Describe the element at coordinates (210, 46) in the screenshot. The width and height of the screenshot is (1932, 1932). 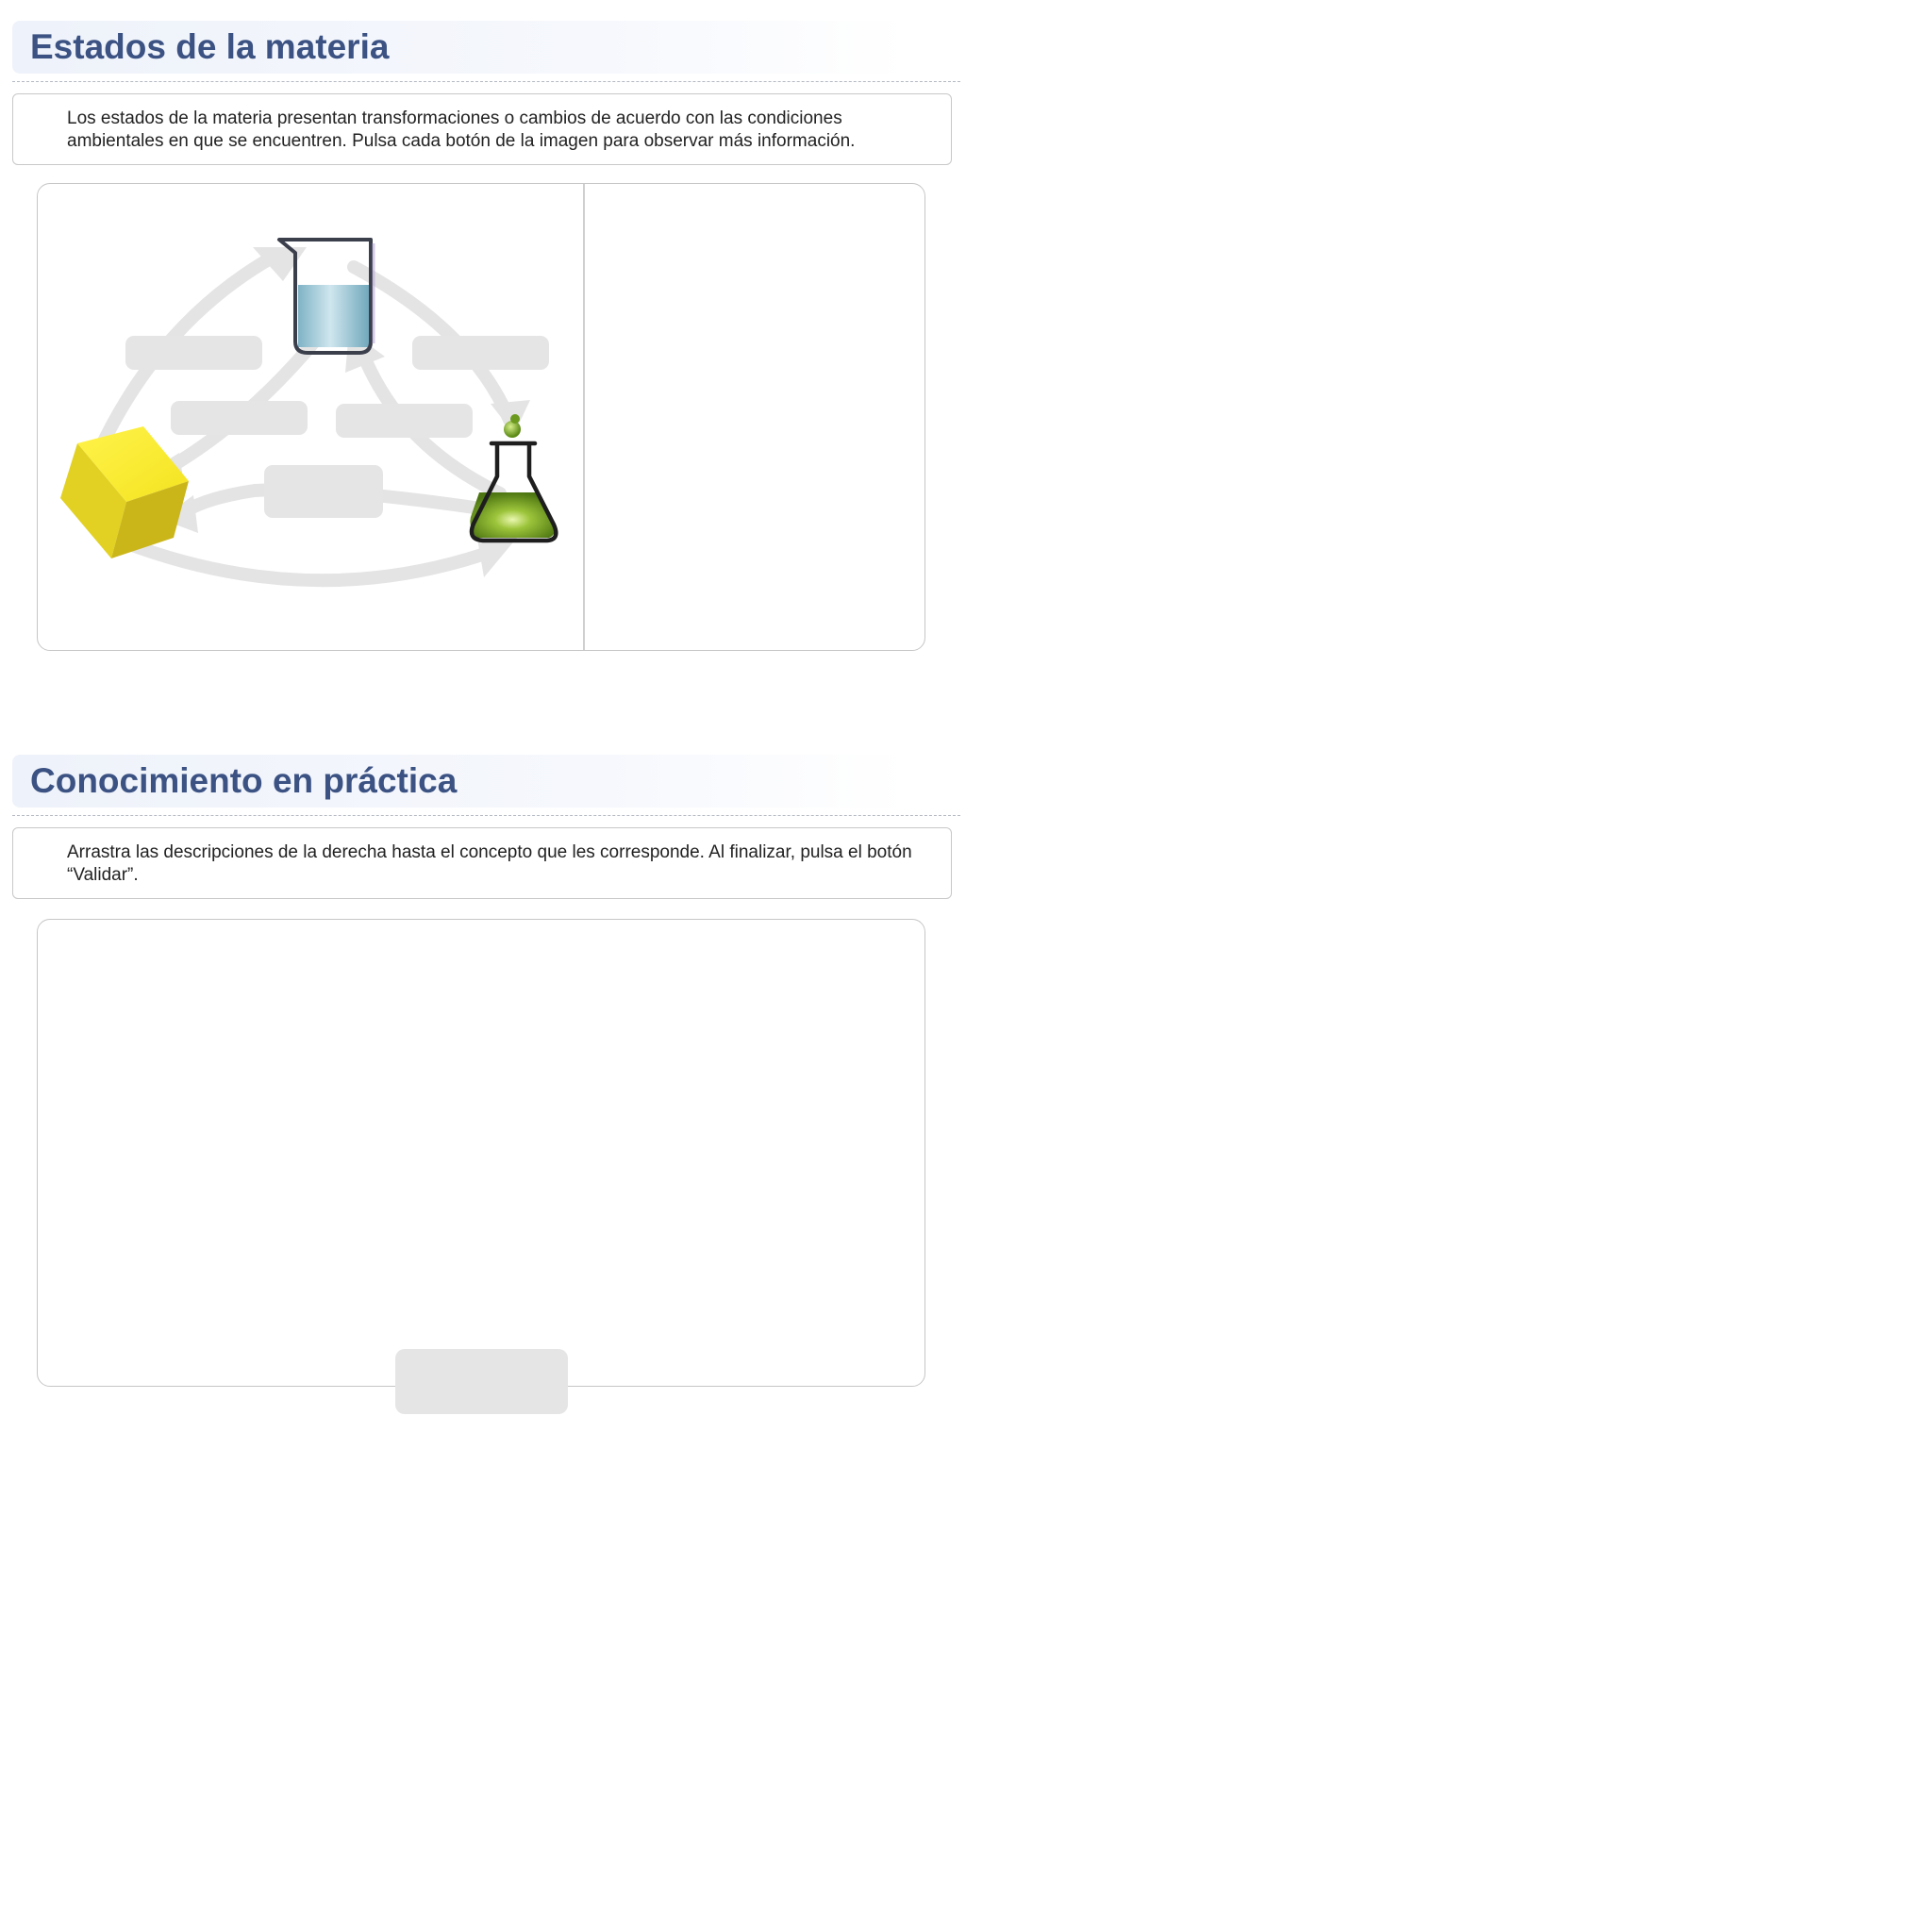
I see `section-title: Estados de la materia` at that location.